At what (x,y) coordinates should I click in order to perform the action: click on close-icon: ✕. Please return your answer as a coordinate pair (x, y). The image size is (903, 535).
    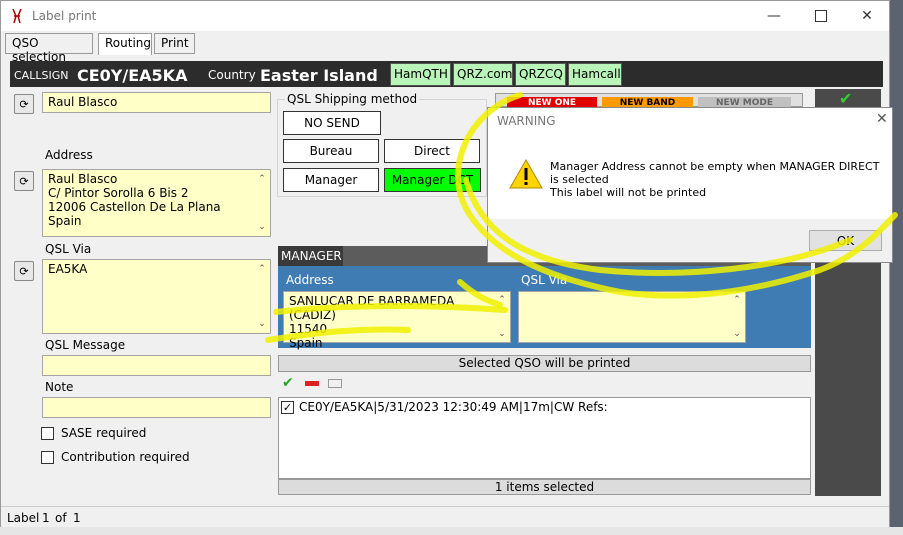
    Looking at the image, I should click on (867, 16).